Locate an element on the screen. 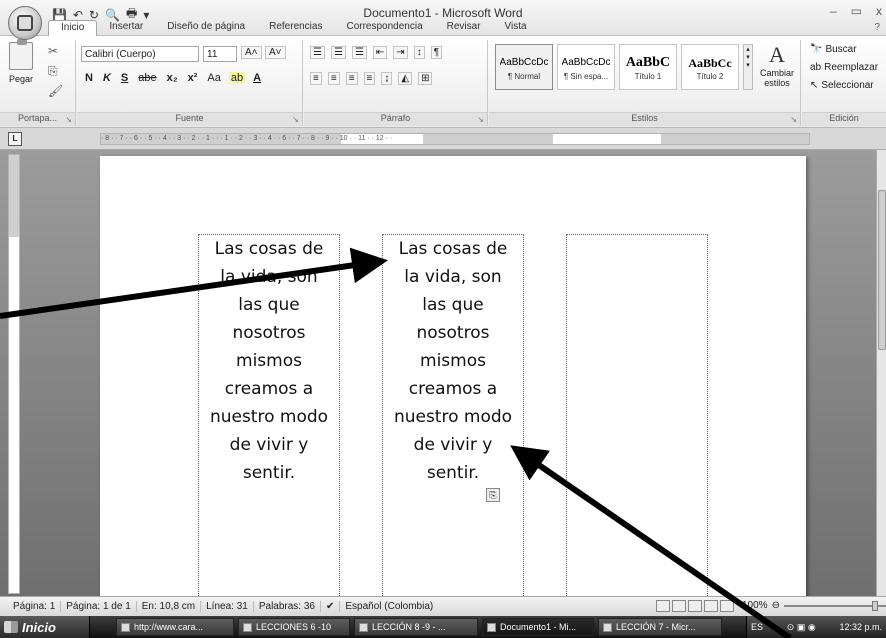 The height and width of the screenshot is (638, 886). zoom-out-icon: ⊖ is located at coordinates (776, 605).